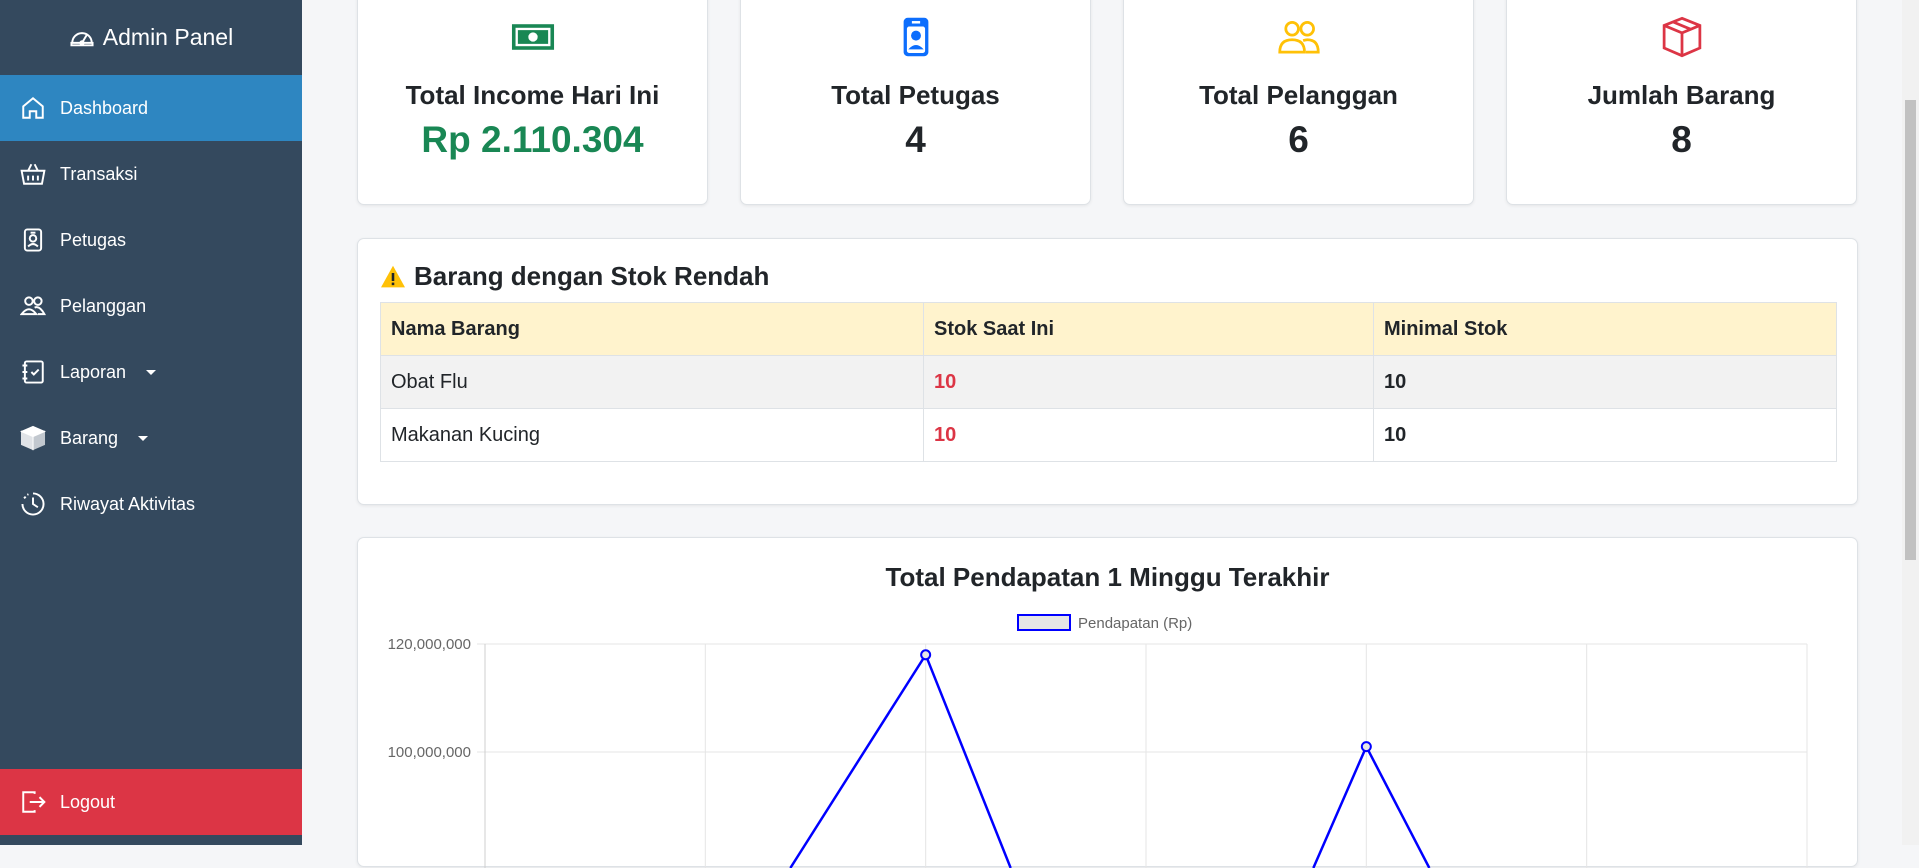 The height and width of the screenshot is (868, 1919). I want to click on sidebar-item-label: Transaksi, so click(99, 173).